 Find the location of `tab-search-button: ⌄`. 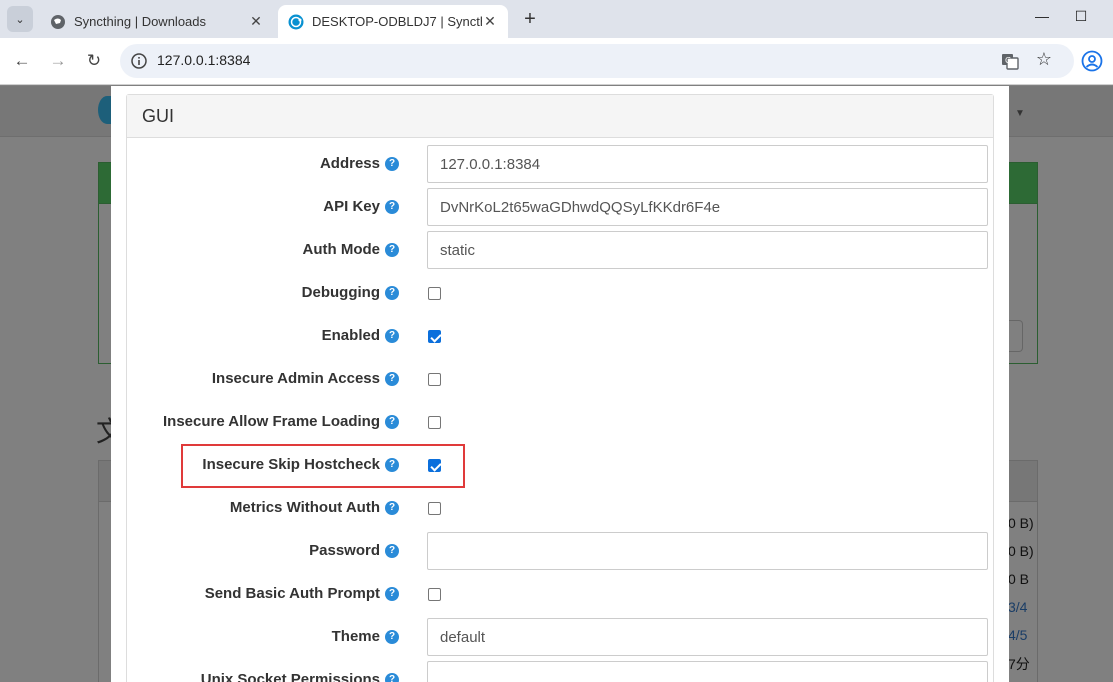

tab-search-button: ⌄ is located at coordinates (20, 19).